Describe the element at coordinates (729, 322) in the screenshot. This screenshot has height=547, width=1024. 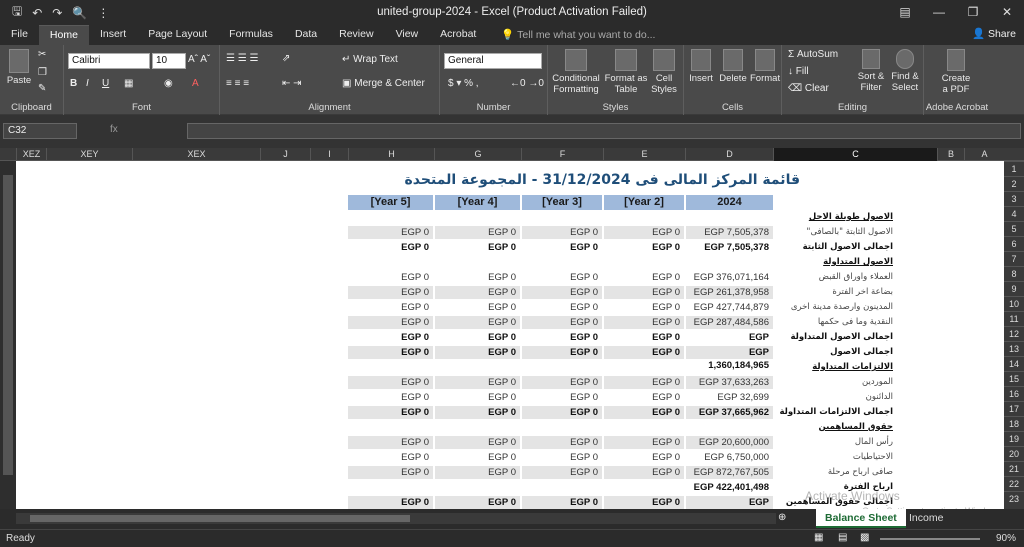
I see `table-cell: EGP 287,484,586` at that location.